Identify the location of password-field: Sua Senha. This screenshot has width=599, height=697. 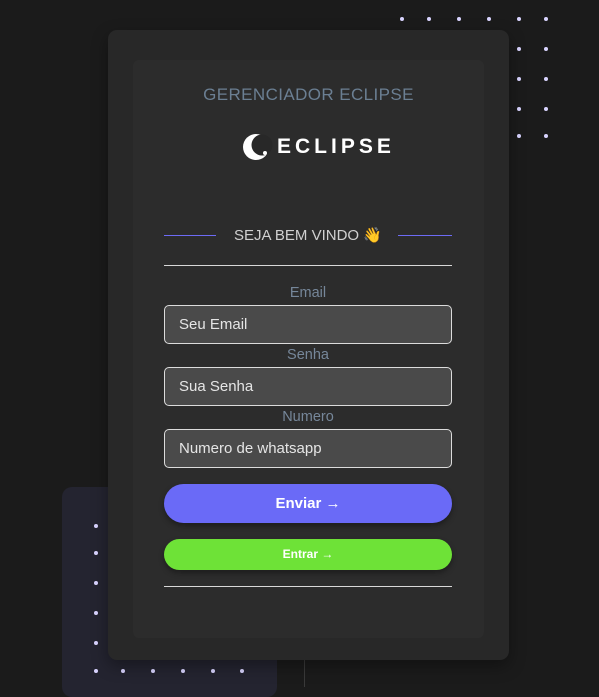
(308, 386).